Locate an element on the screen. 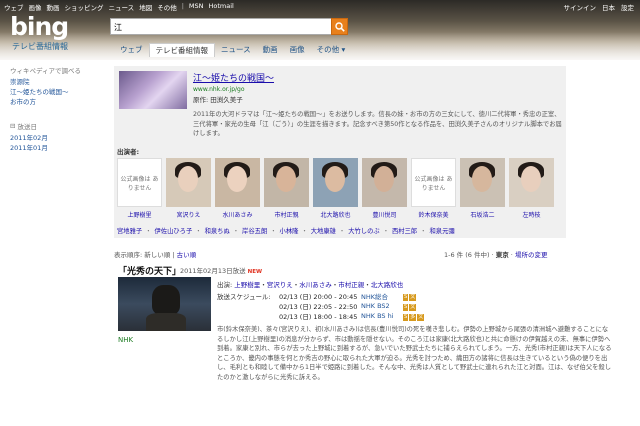 Image resolution: width=640 pixels, height=426 pixels. schedule-time: 02/13 (日) 22:05 - 22:50 is located at coordinates (318, 307).